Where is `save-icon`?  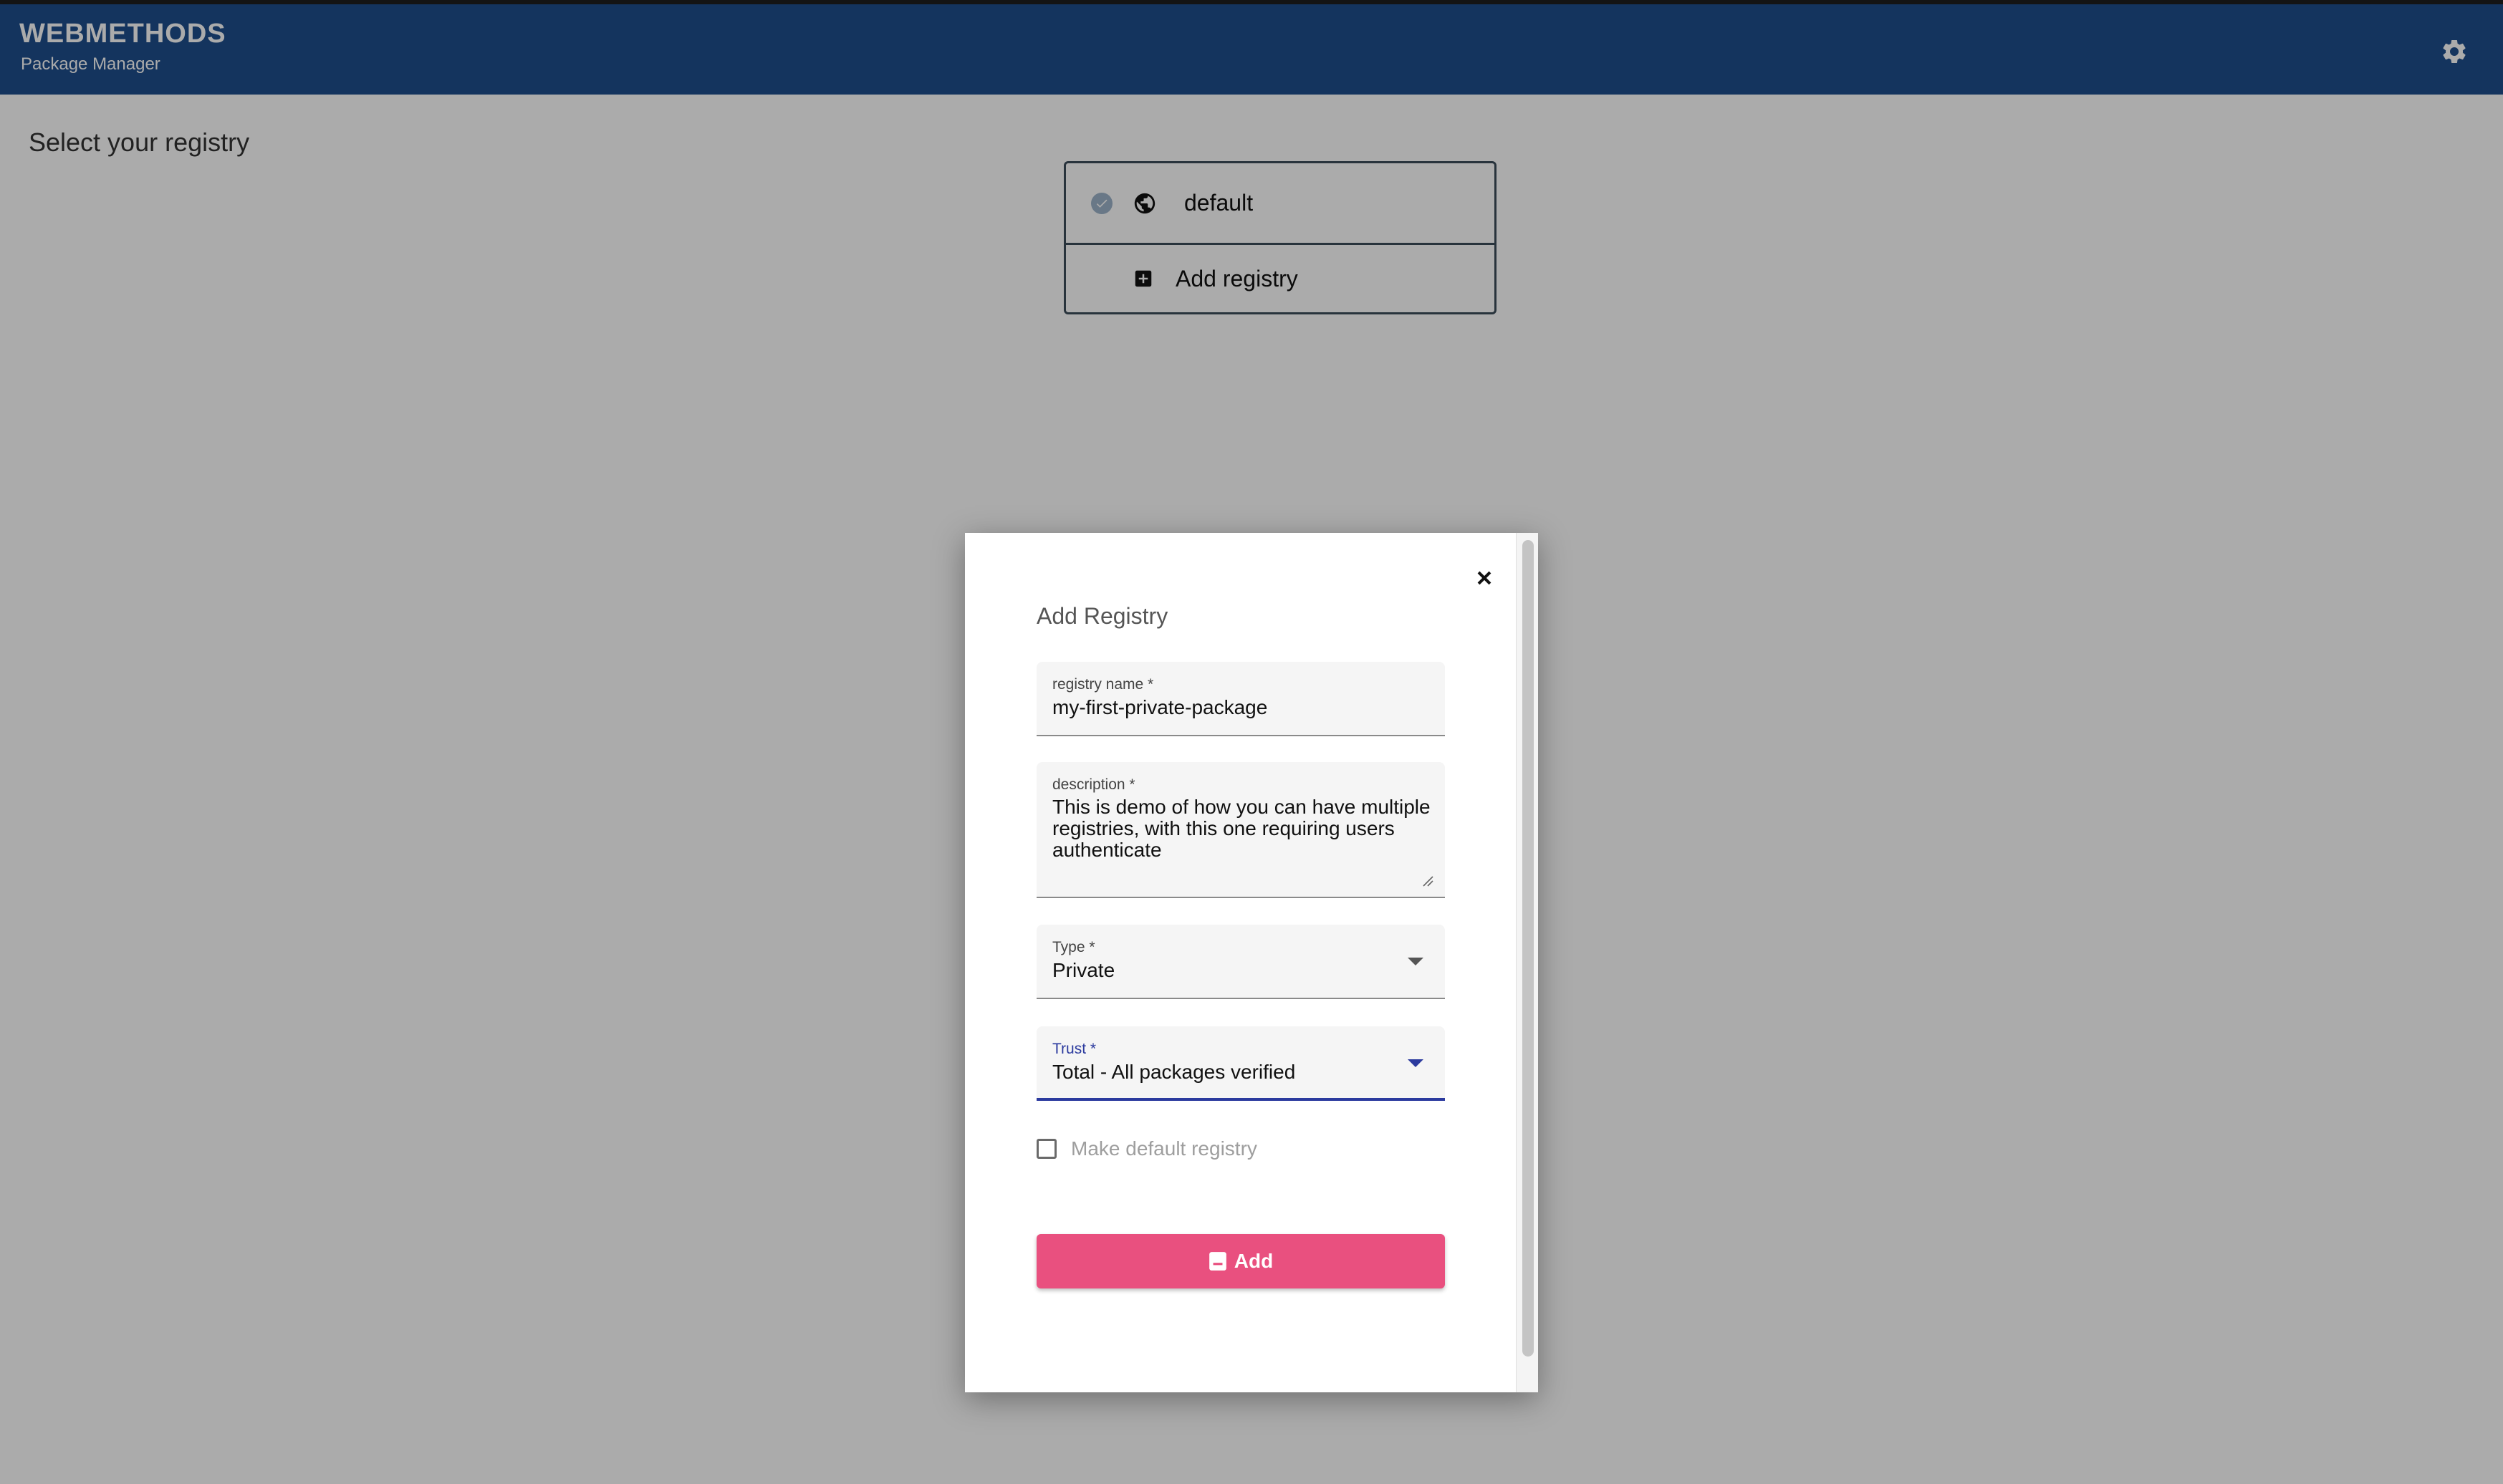 save-icon is located at coordinates (1217, 1261).